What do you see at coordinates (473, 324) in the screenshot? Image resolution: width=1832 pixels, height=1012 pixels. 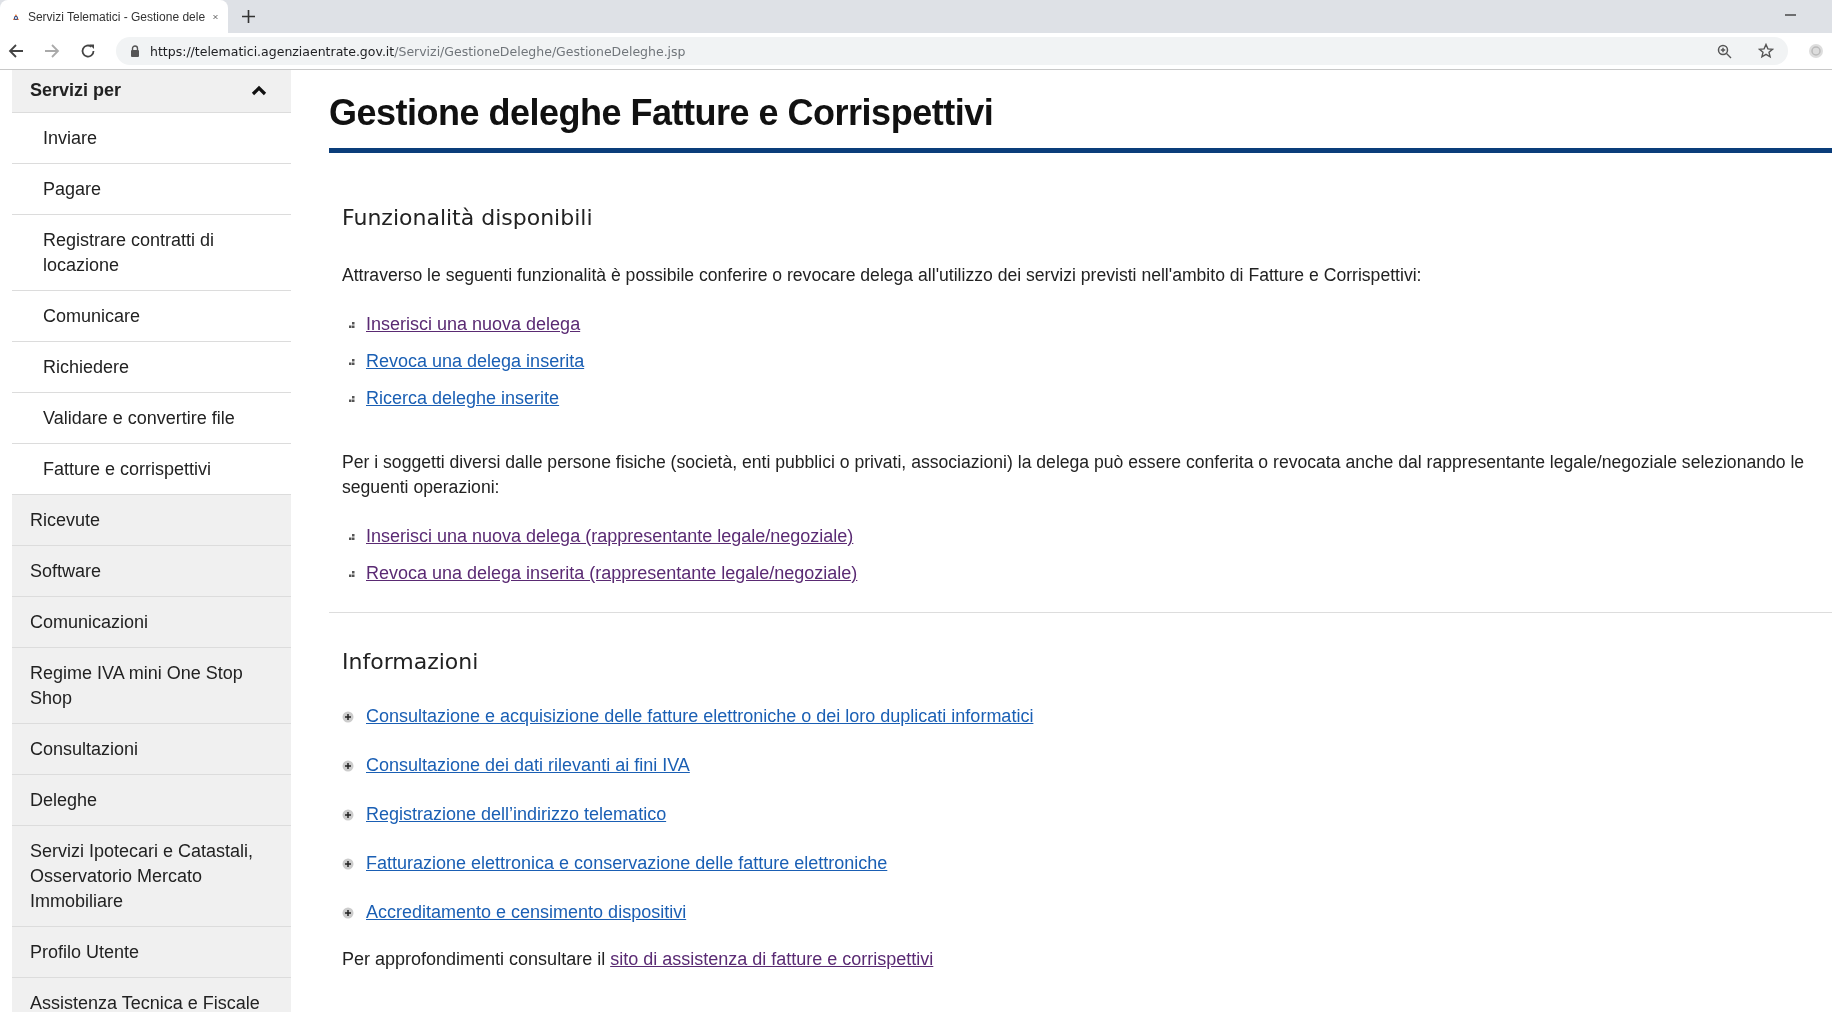 I see `link: Inserisci una nuova delega` at bounding box center [473, 324].